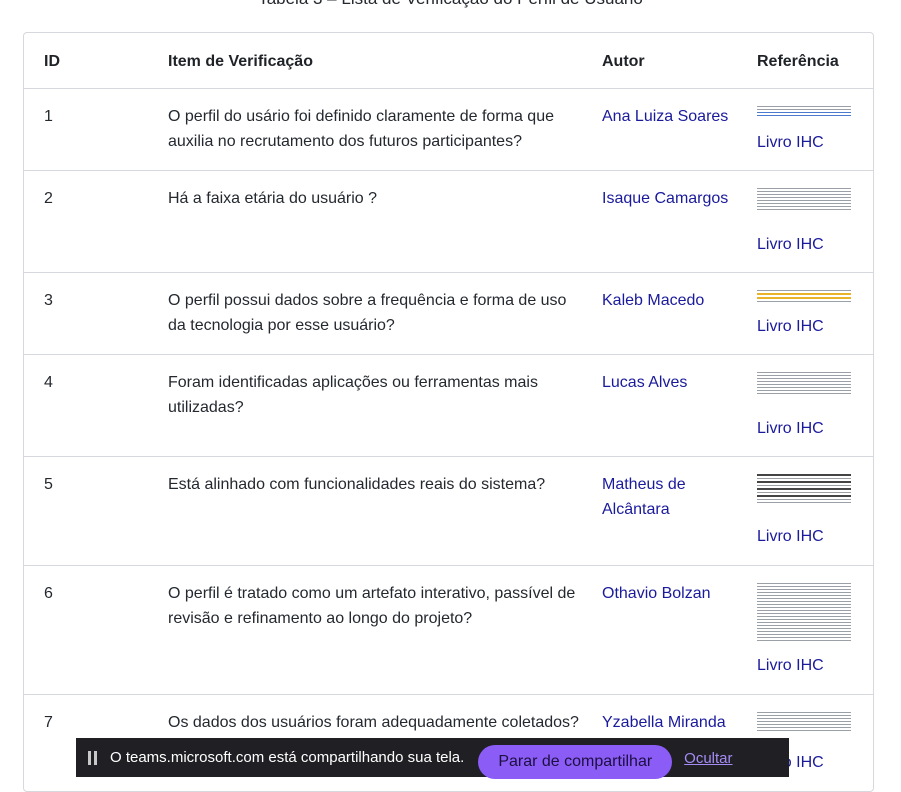 This screenshot has width=901, height=792. Describe the element at coordinates (679, 61) in the screenshot. I see `header-autor: Autor` at that location.